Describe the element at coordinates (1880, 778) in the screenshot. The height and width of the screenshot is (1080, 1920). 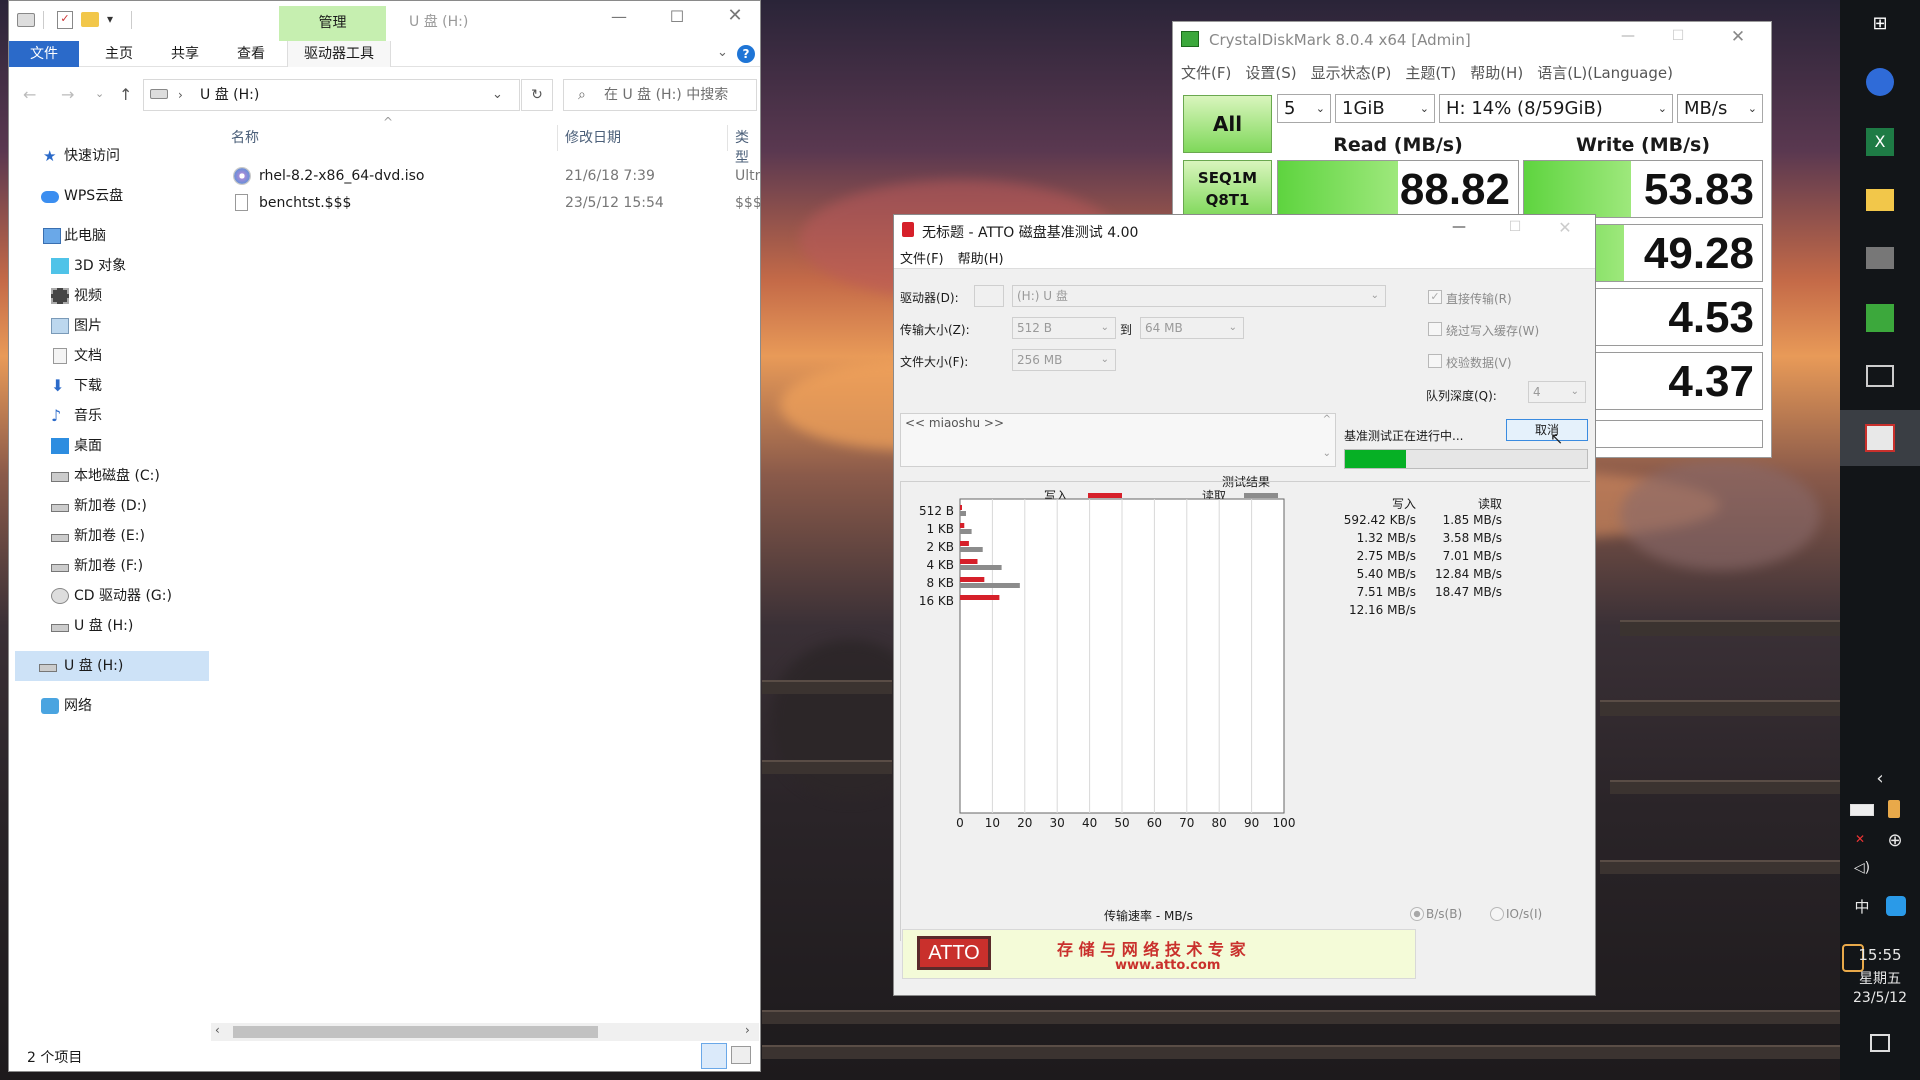
I see `chevron-left-icon: ‹` at that location.